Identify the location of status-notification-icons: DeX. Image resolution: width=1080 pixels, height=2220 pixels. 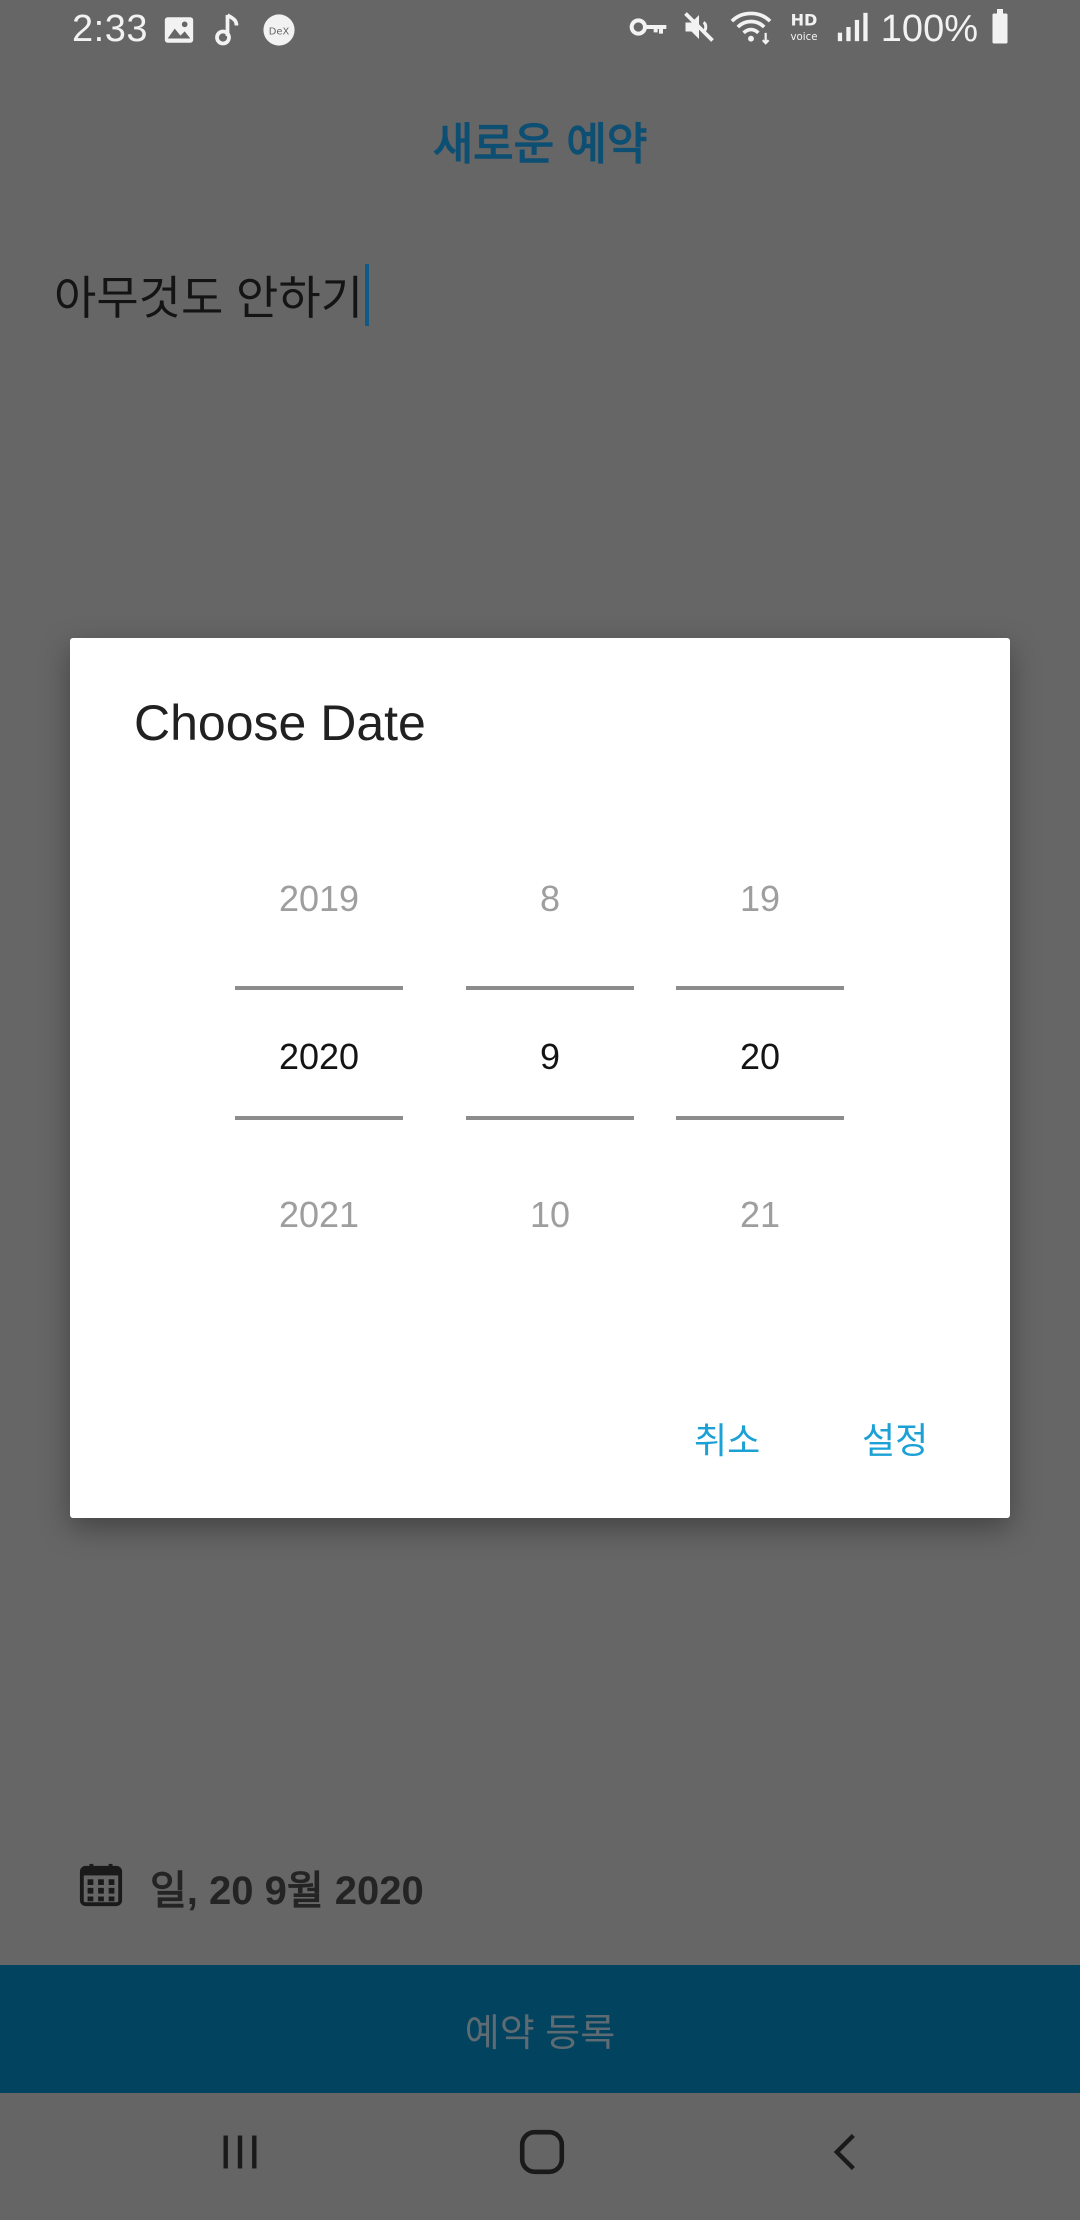
(229, 32).